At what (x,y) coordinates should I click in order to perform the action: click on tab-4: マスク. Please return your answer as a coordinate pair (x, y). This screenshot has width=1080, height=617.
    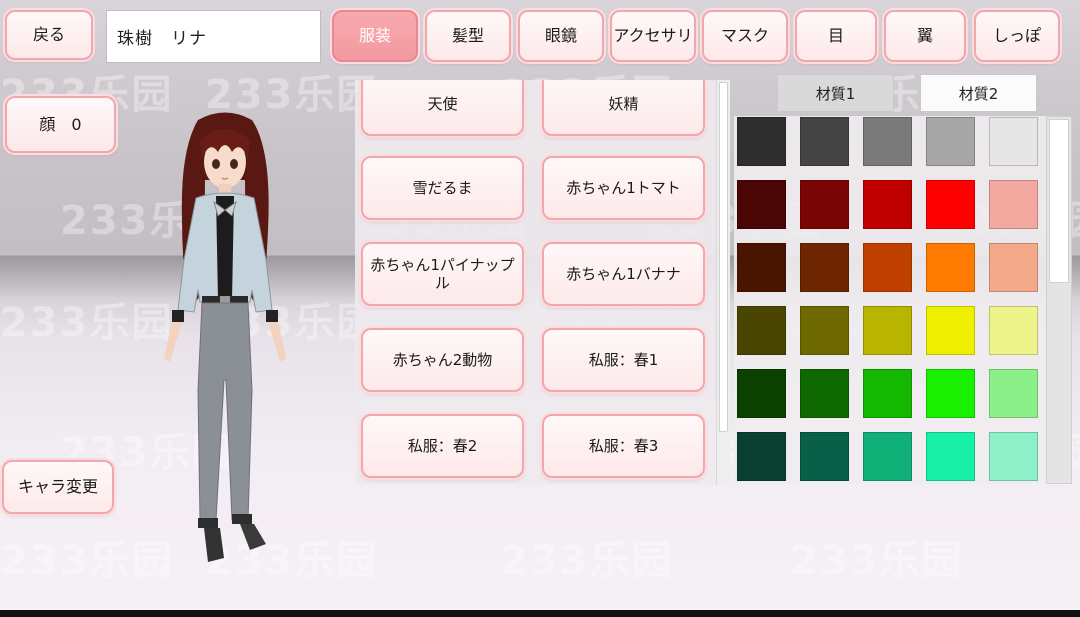
    Looking at the image, I should click on (745, 36).